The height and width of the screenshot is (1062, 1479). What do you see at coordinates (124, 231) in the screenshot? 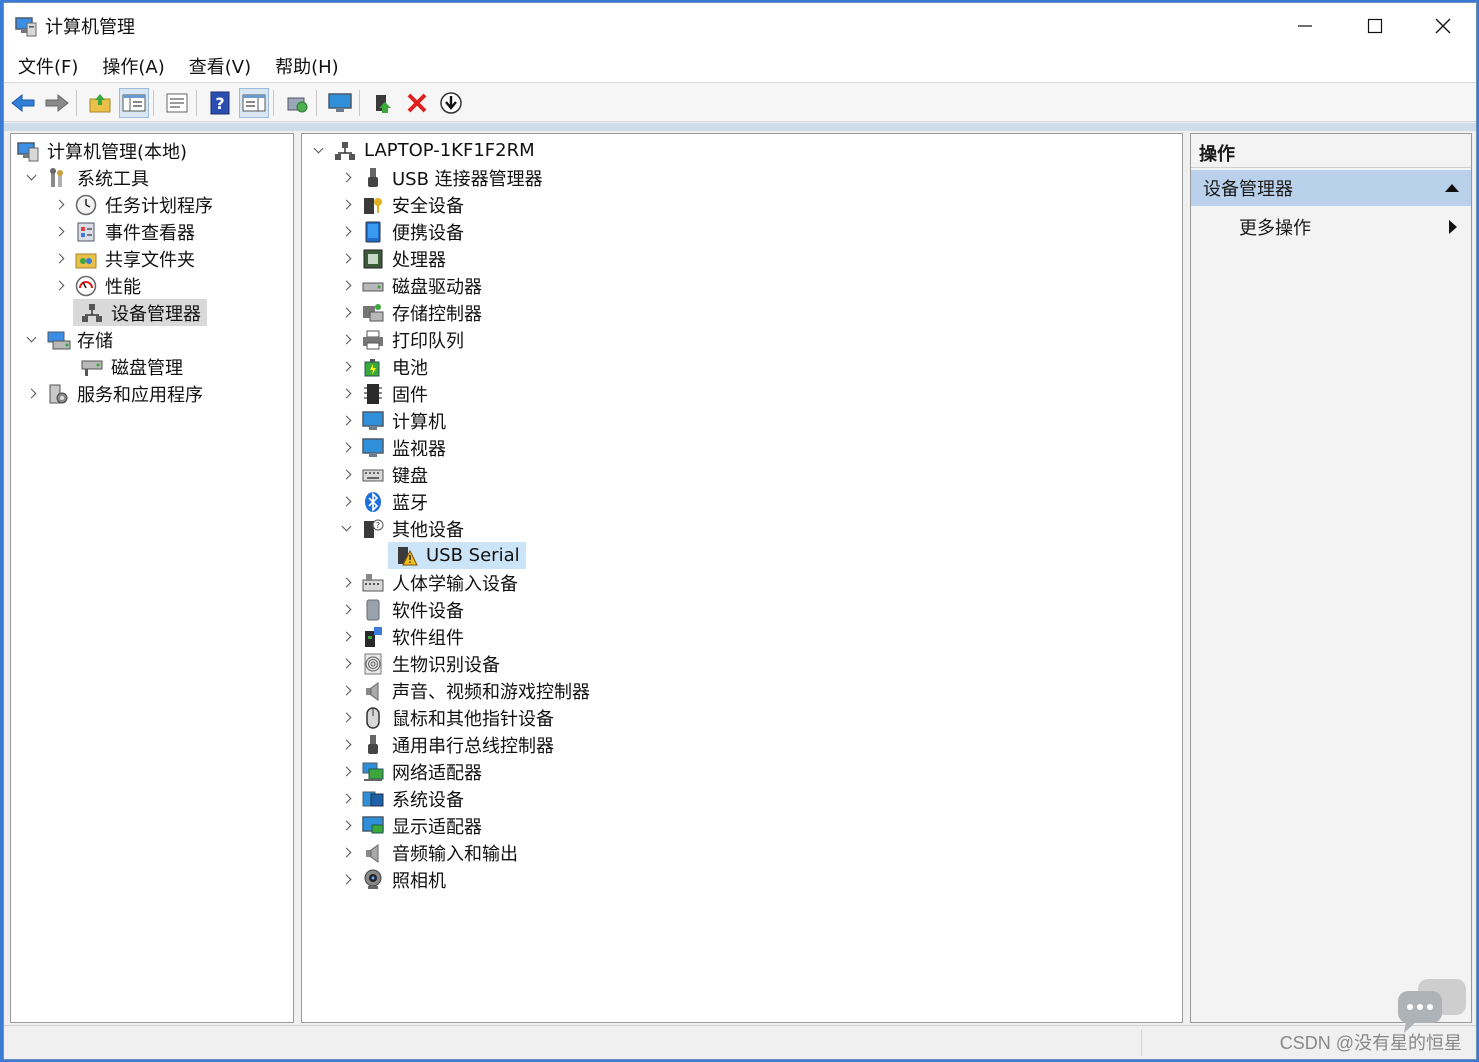
I see `tree-item-event-viewer: 事件查看器` at bounding box center [124, 231].